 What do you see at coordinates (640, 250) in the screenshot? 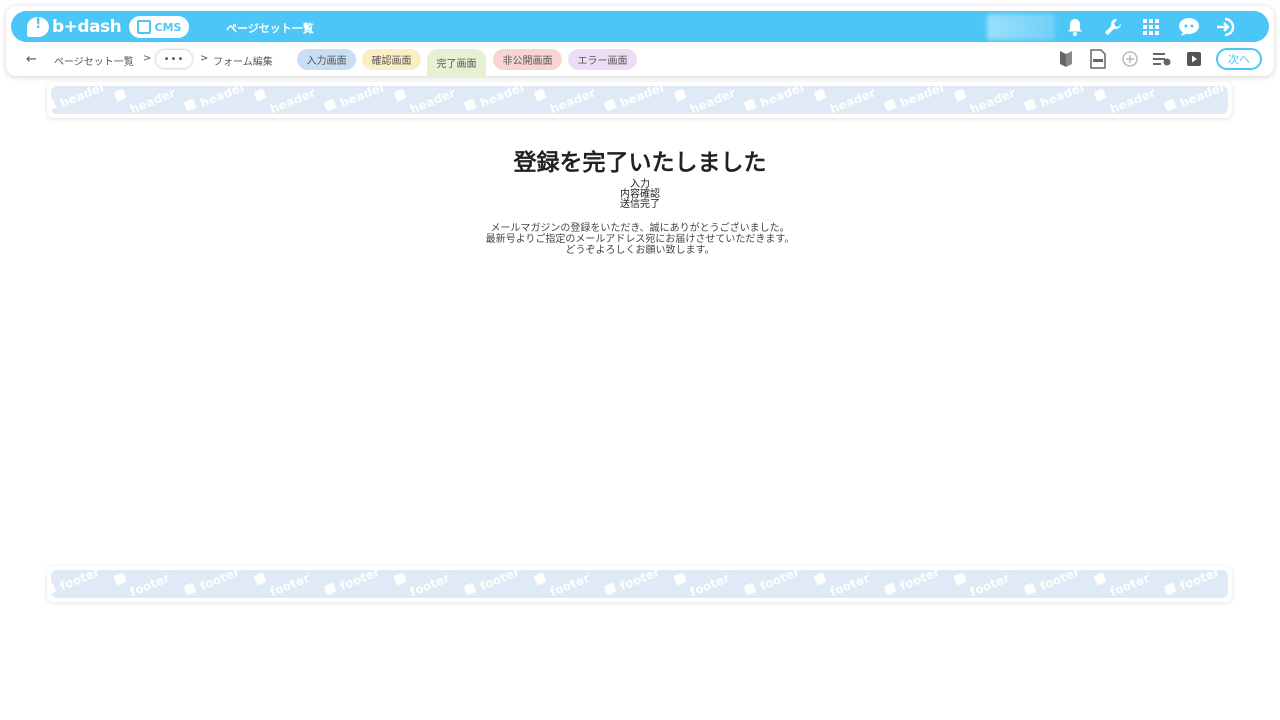
I see `message-line: どうぞよろしくお願い致します。` at bounding box center [640, 250].